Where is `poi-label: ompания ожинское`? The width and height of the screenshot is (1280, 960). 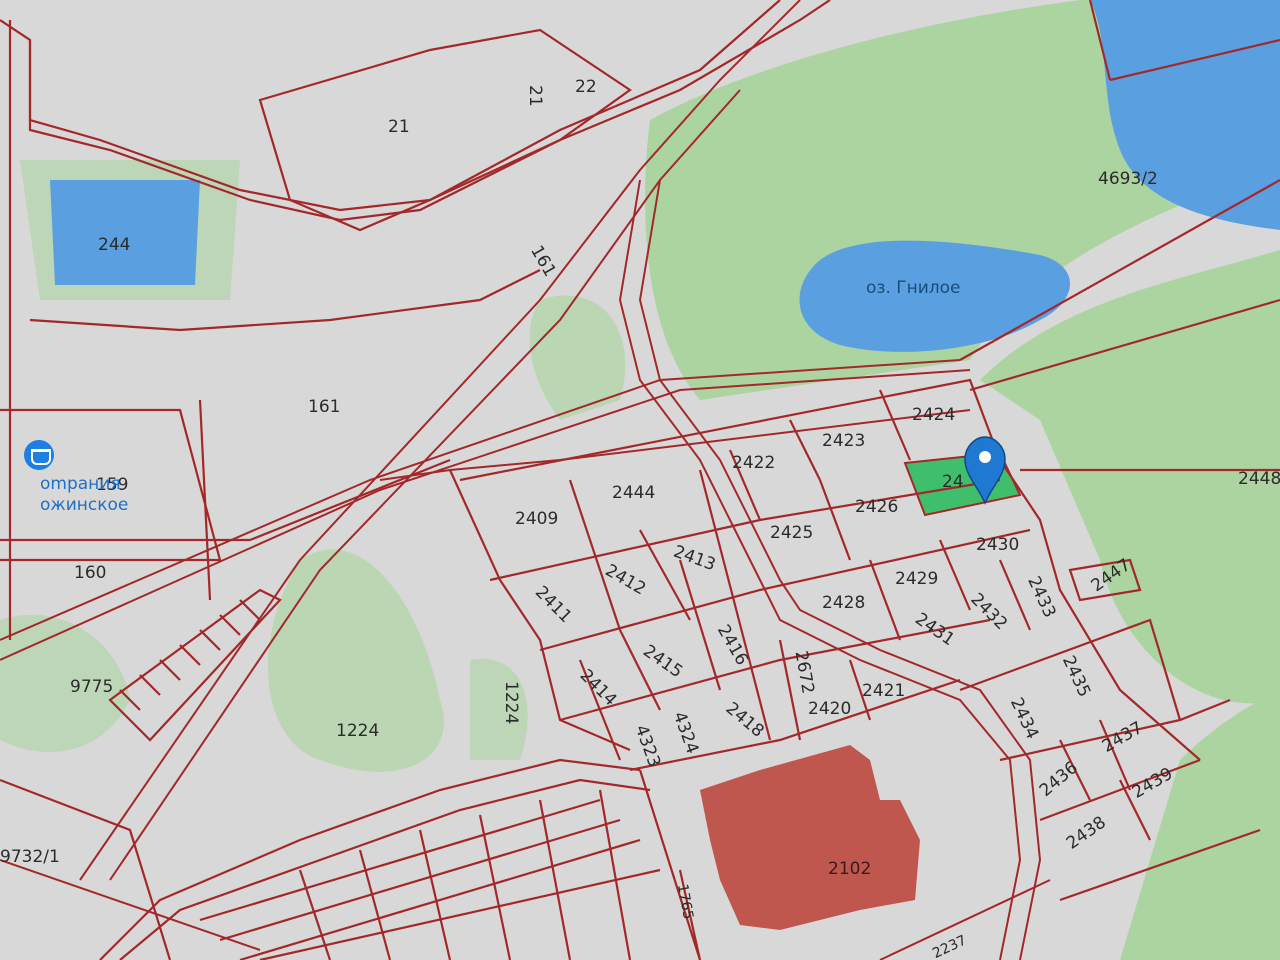
poi-label: ompания ожинское is located at coordinates (84, 495).